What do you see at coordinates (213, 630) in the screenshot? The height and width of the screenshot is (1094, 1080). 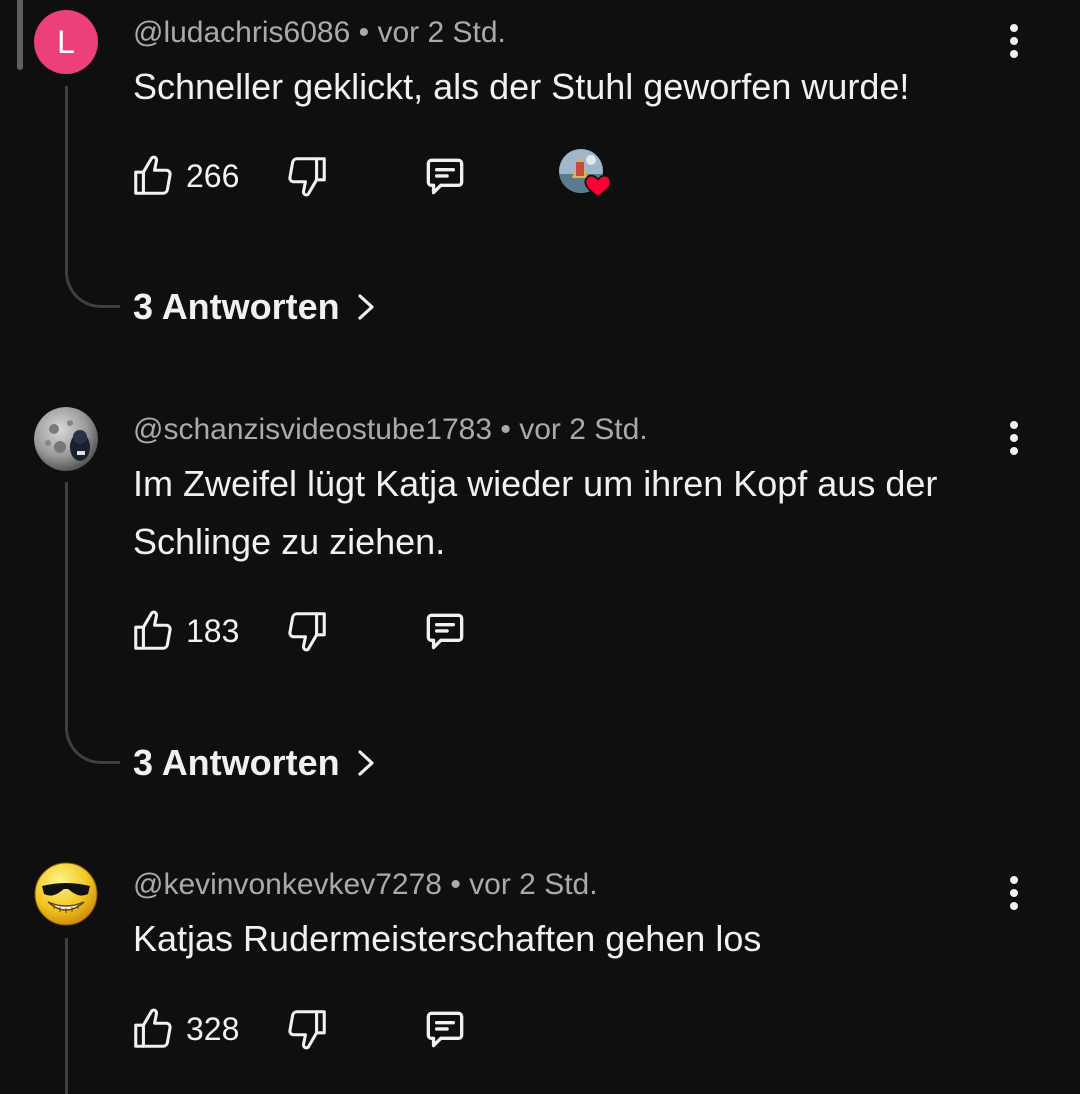 I see `like-count: 183` at bounding box center [213, 630].